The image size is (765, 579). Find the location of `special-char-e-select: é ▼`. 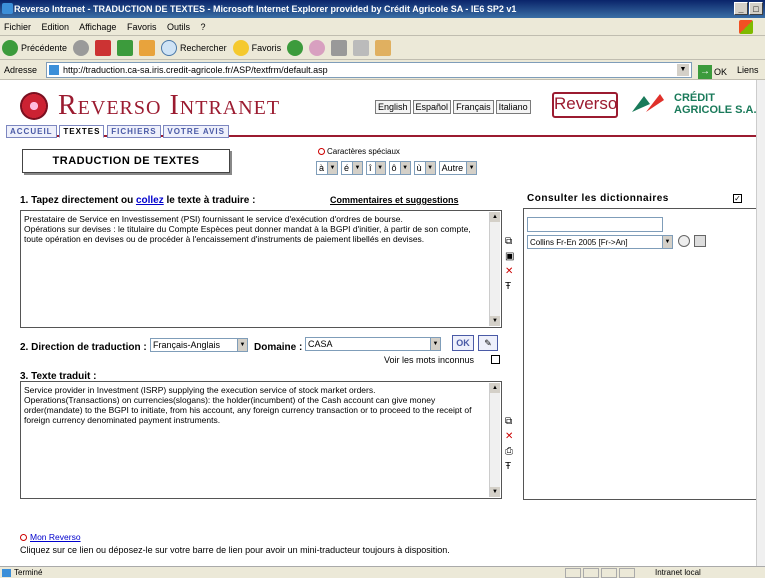

special-char-e-select: é ▼ is located at coordinates (352, 168).